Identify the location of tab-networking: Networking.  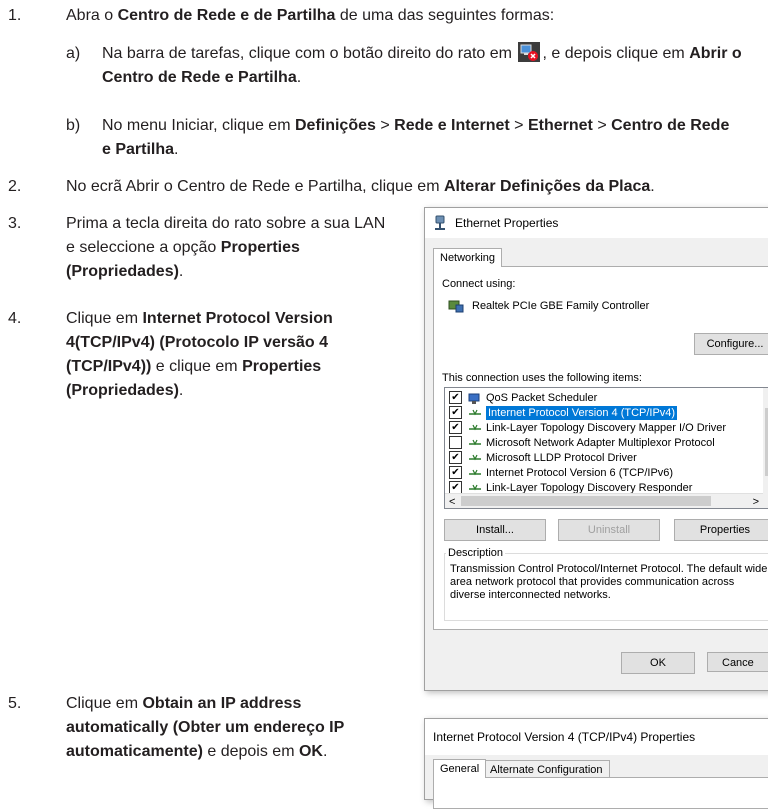
(468, 257).